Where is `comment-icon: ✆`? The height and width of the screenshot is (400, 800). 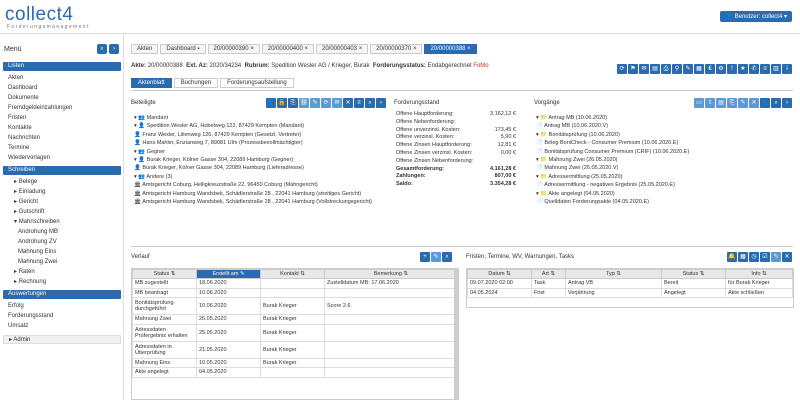
comment-icon: ✆ is located at coordinates (754, 69).